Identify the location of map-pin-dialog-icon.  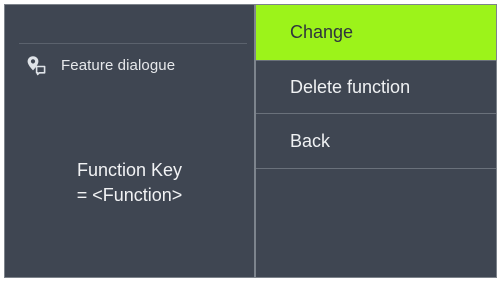
(36, 66).